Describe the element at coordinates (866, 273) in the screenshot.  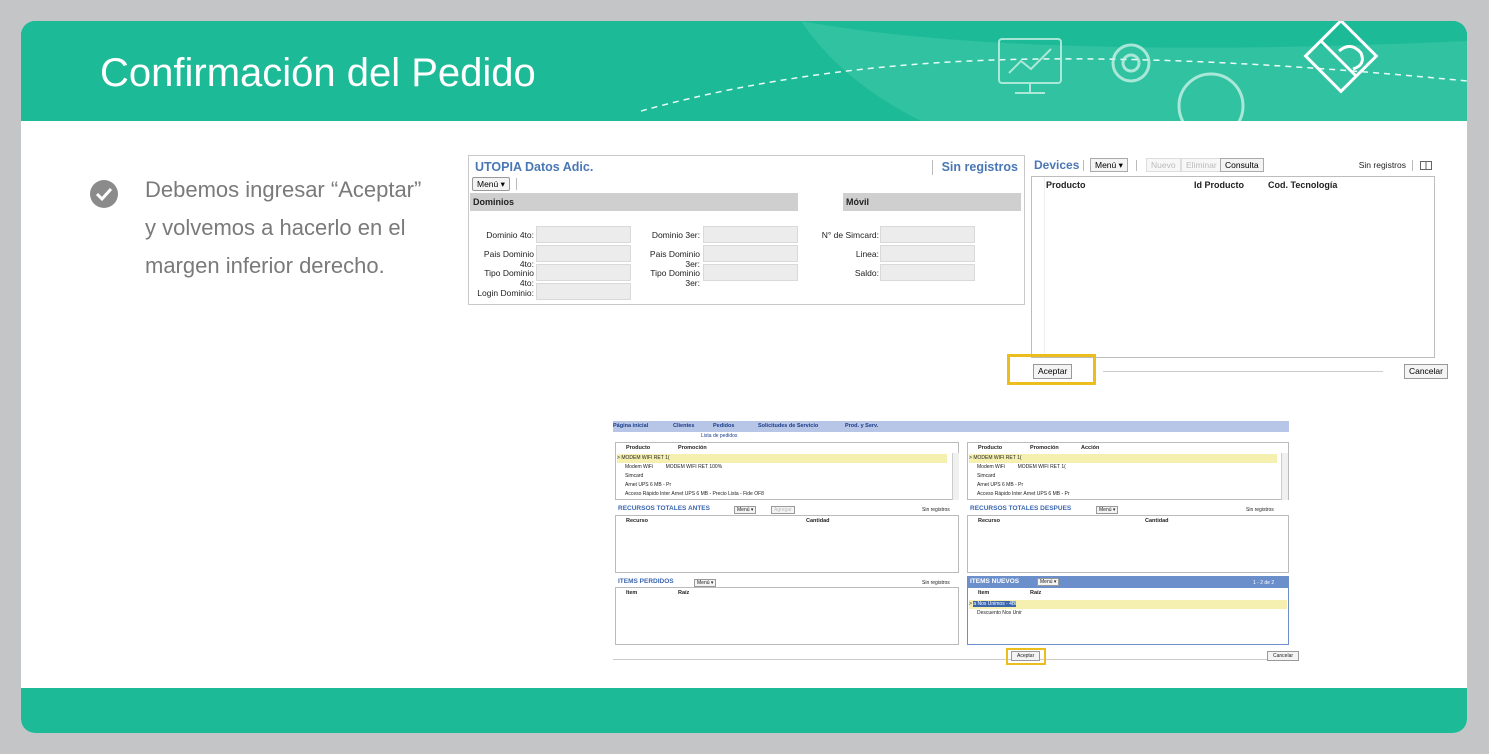
I see `field-label: Saldo:` at that location.